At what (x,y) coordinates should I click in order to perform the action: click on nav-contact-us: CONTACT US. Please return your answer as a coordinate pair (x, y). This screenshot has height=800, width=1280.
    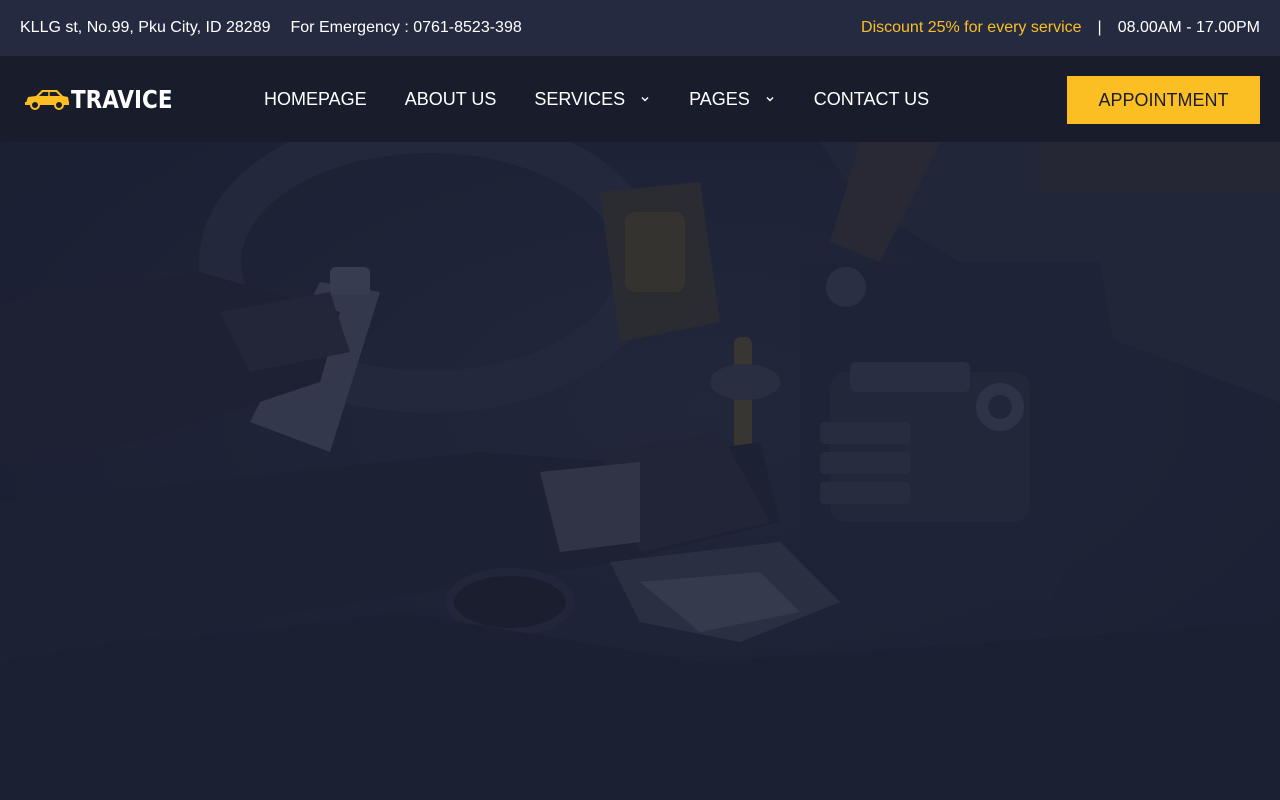
    Looking at the image, I should click on (871, 99).